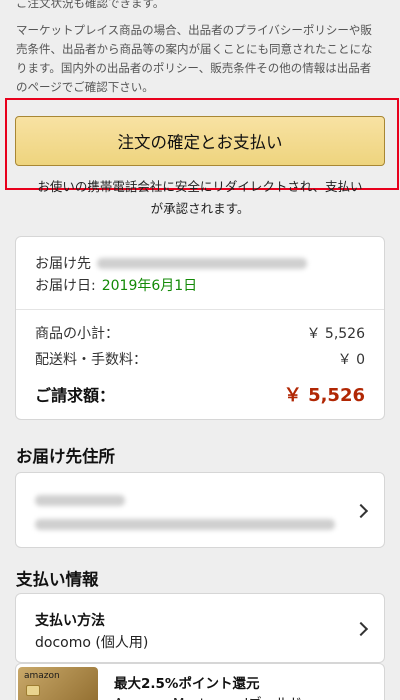  What do you see at coordinates (200, 628) in the screenshot?
I see `payment-method-card: 支払い方法 docomo (個人用)` at bounding box center [200, 628].